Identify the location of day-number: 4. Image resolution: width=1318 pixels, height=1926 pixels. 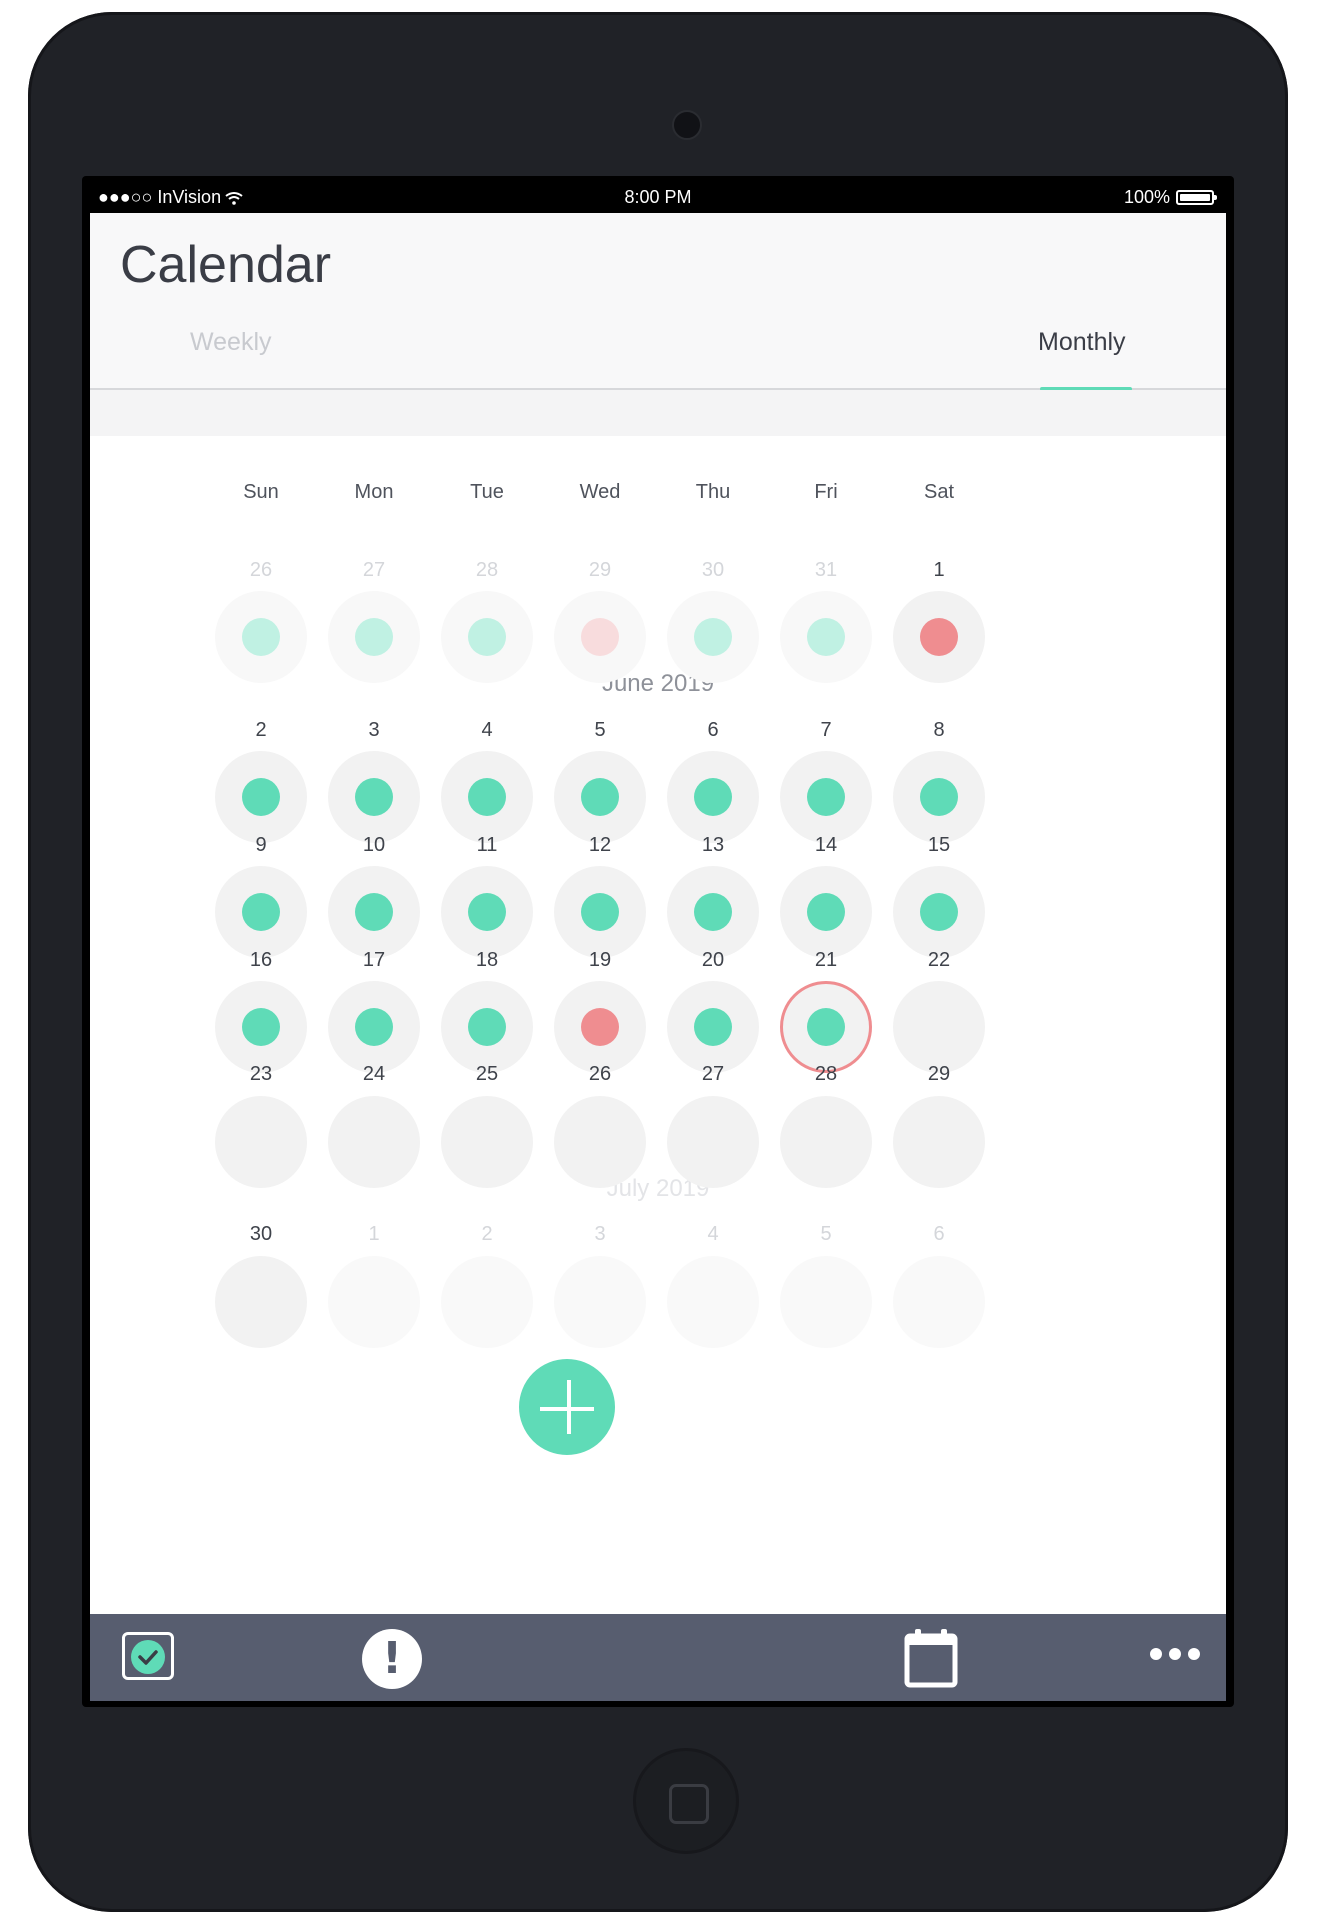
(713, 1234).